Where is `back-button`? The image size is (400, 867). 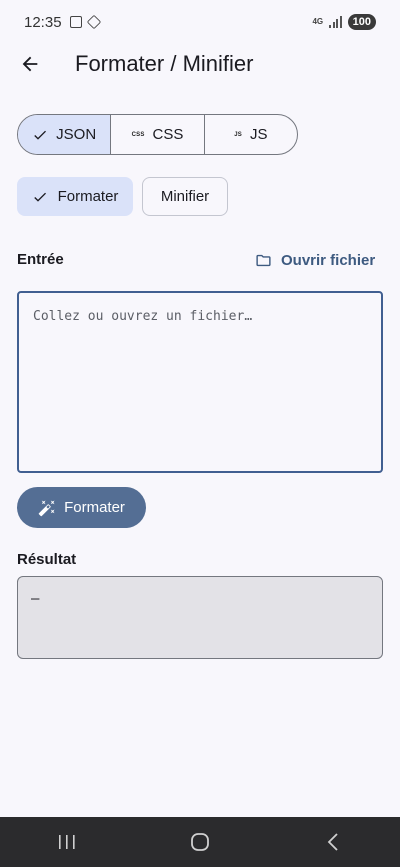 back-button is located at coordinates (30, 64).